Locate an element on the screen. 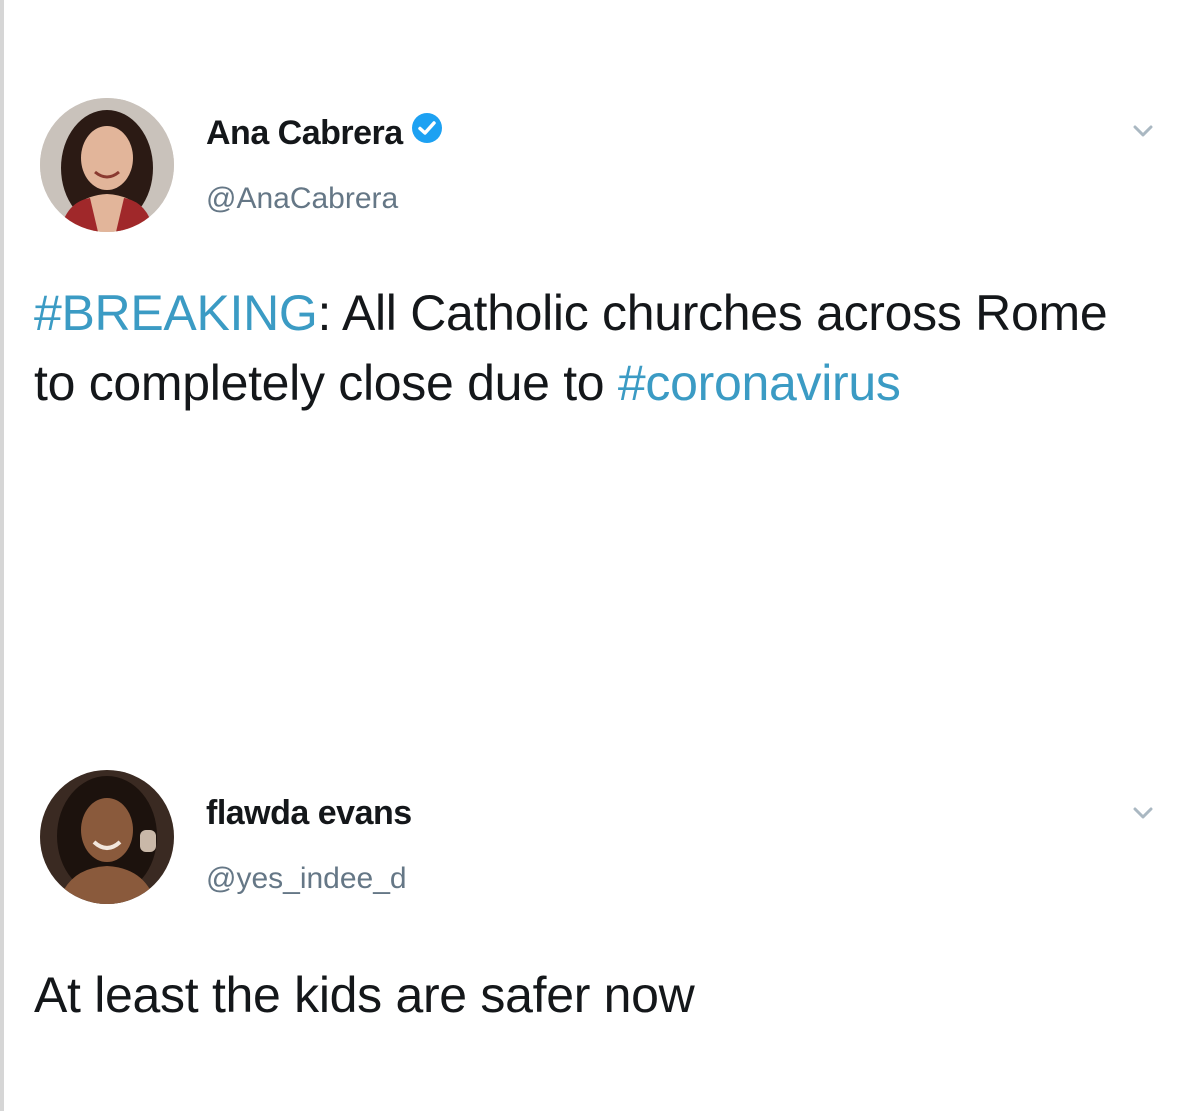  tweet-text: At least the kids are safer now is located at coordinates (364, 995).